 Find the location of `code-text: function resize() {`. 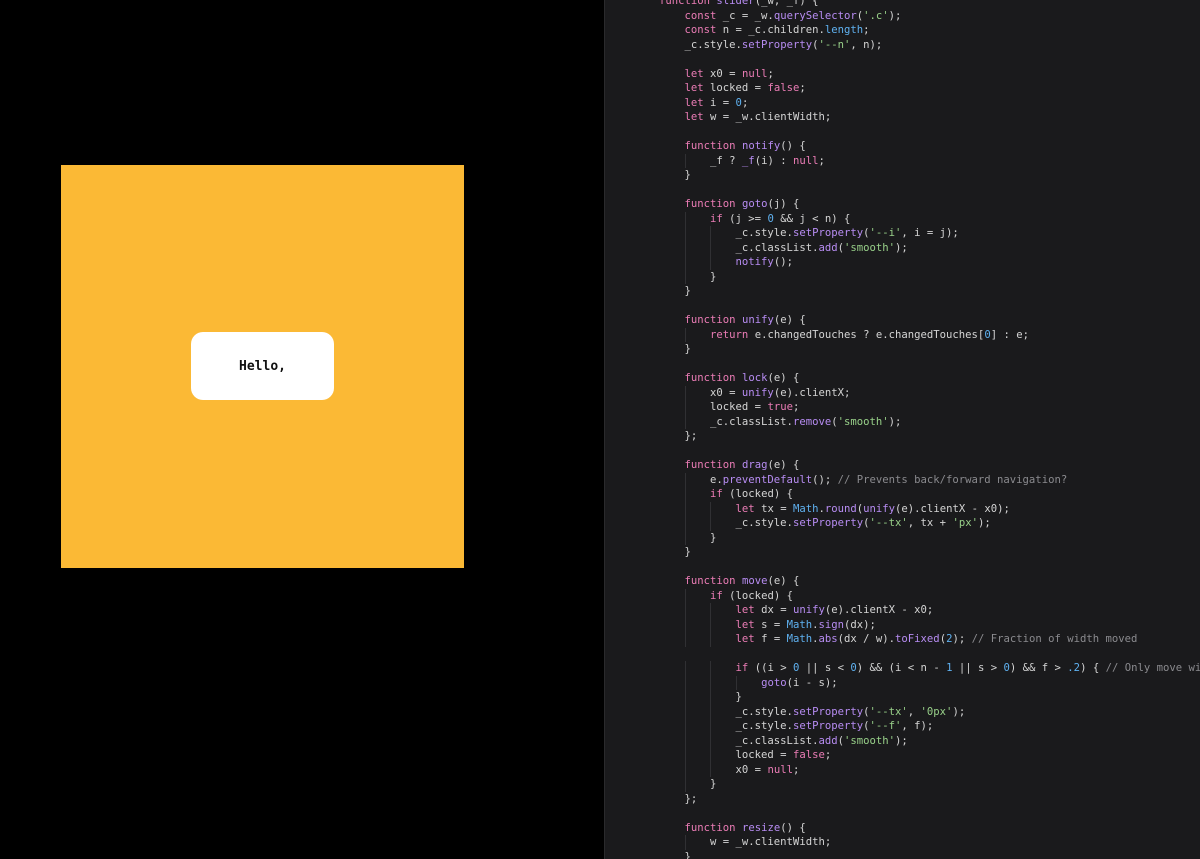

code-text: function resize() { is located at coordinates (745, 827).